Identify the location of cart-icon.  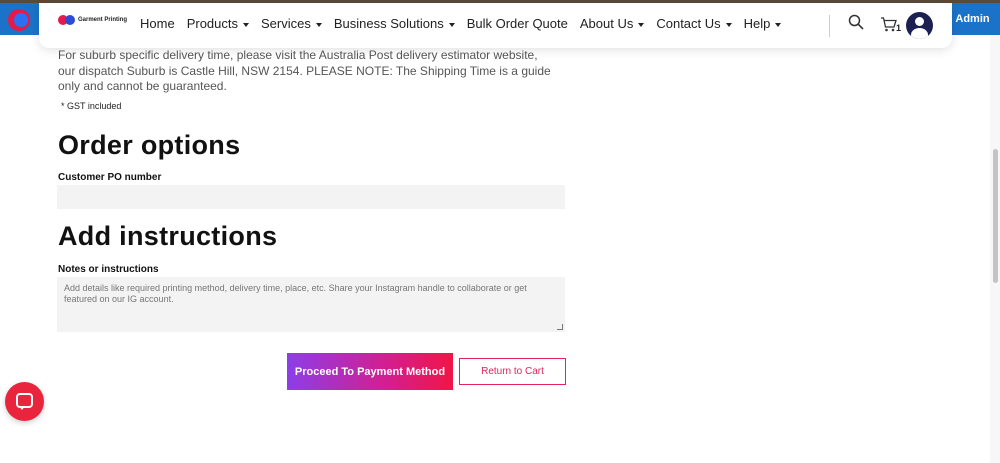
(888, 24).